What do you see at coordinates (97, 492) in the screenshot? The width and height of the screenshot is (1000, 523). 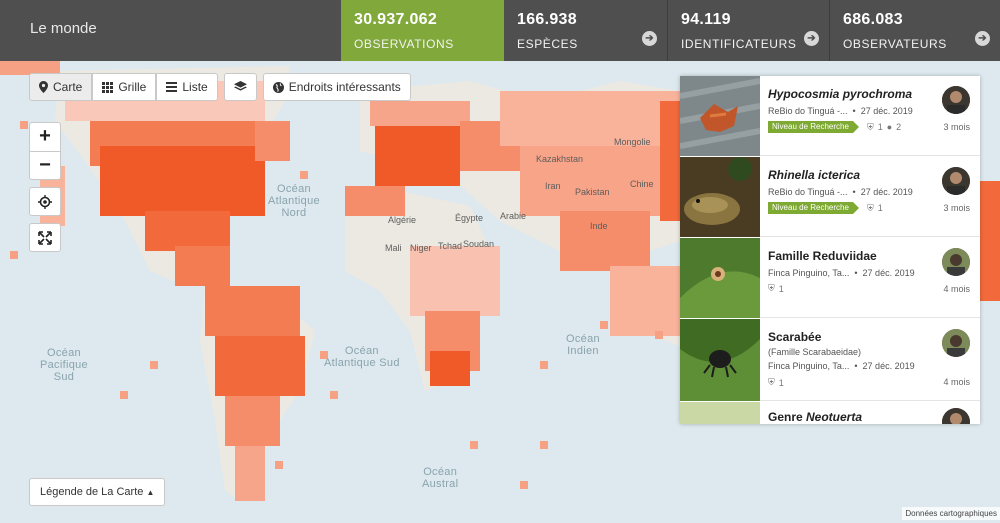 I see `map-legend-button: Légende de La Carte ▲` at bounding box center [97, 492].